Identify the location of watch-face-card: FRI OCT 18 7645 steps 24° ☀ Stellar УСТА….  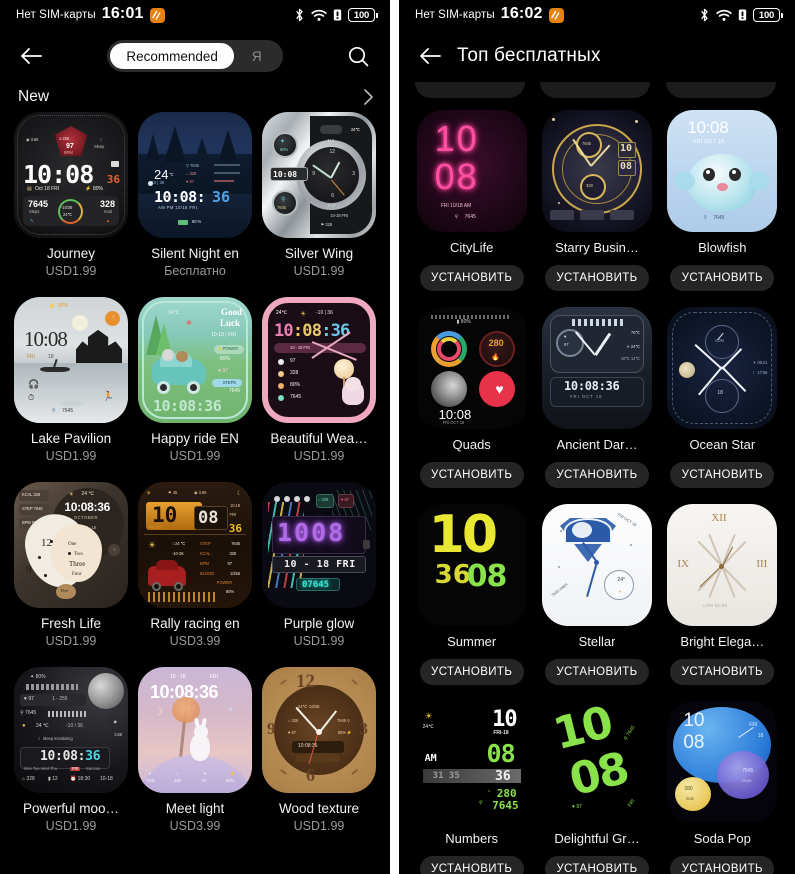
(596, 594).